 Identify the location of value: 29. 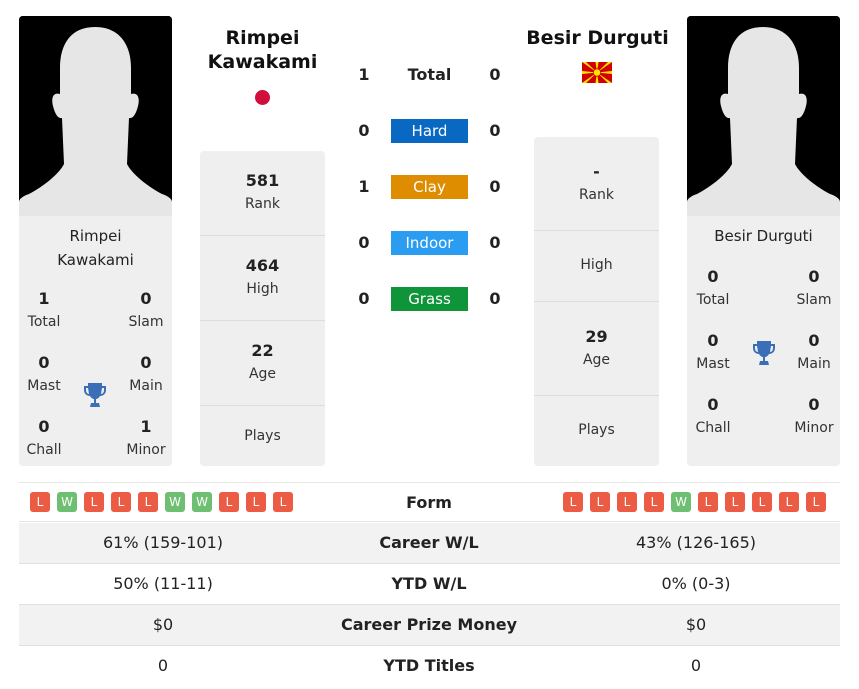
(596, 336).